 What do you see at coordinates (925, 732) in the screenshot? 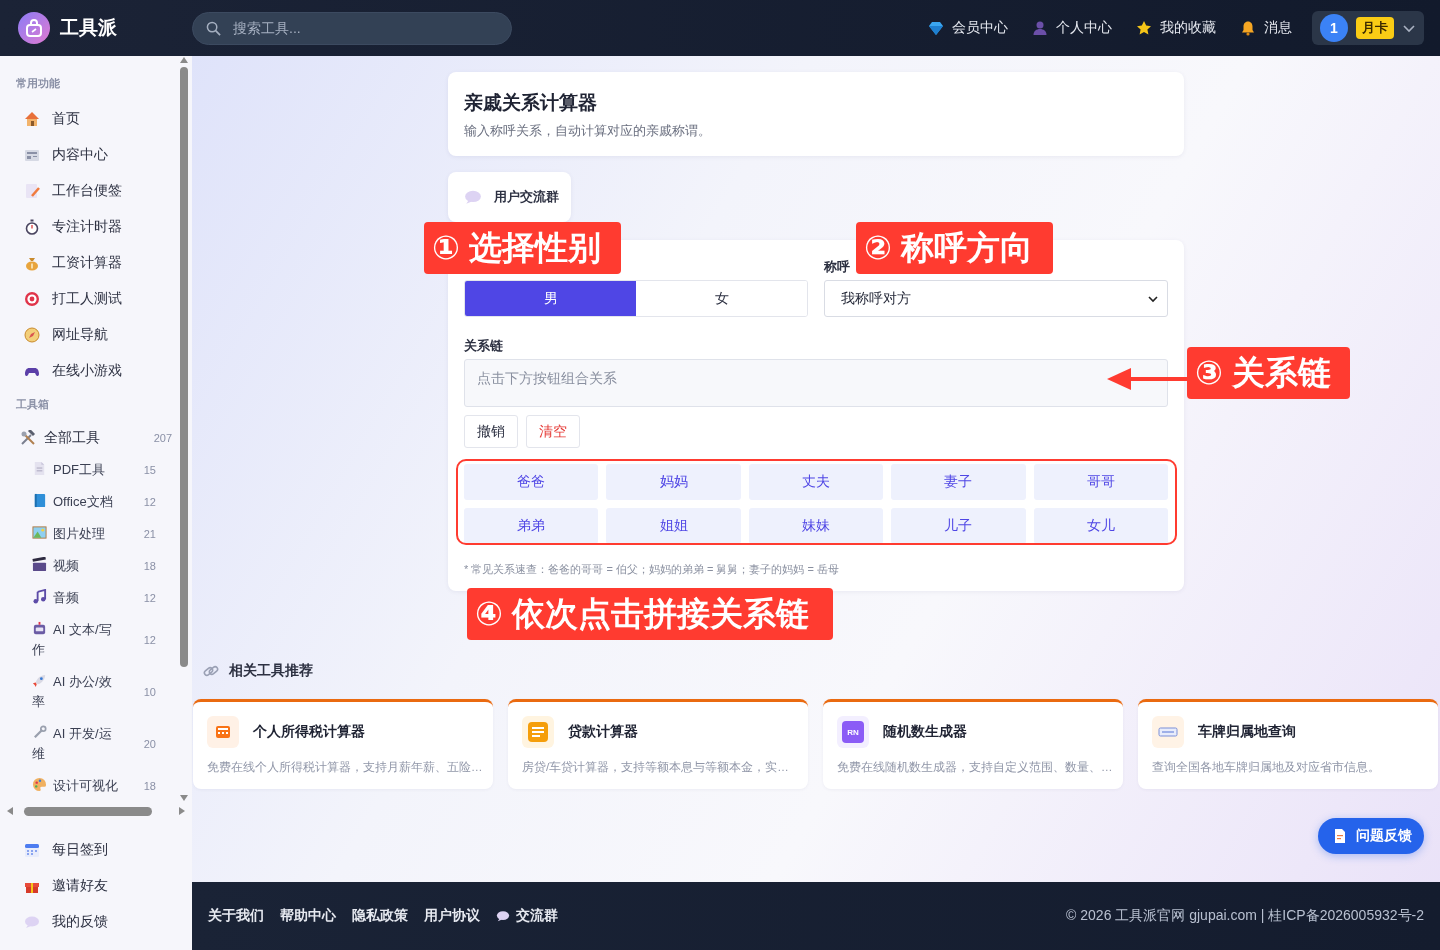
I see `tool-title: 随机数生成器` at bounding box center [925, 732].